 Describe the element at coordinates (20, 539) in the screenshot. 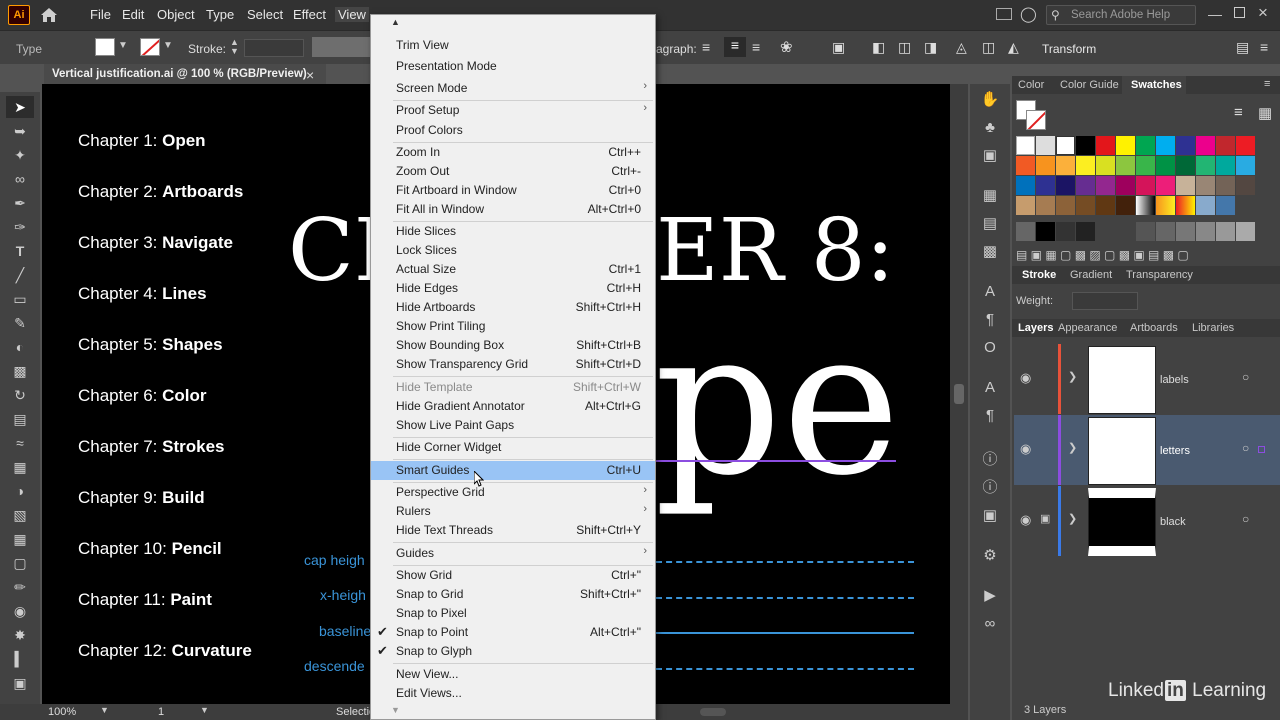

I see `mesh-tool-icon: ▦` at that location.